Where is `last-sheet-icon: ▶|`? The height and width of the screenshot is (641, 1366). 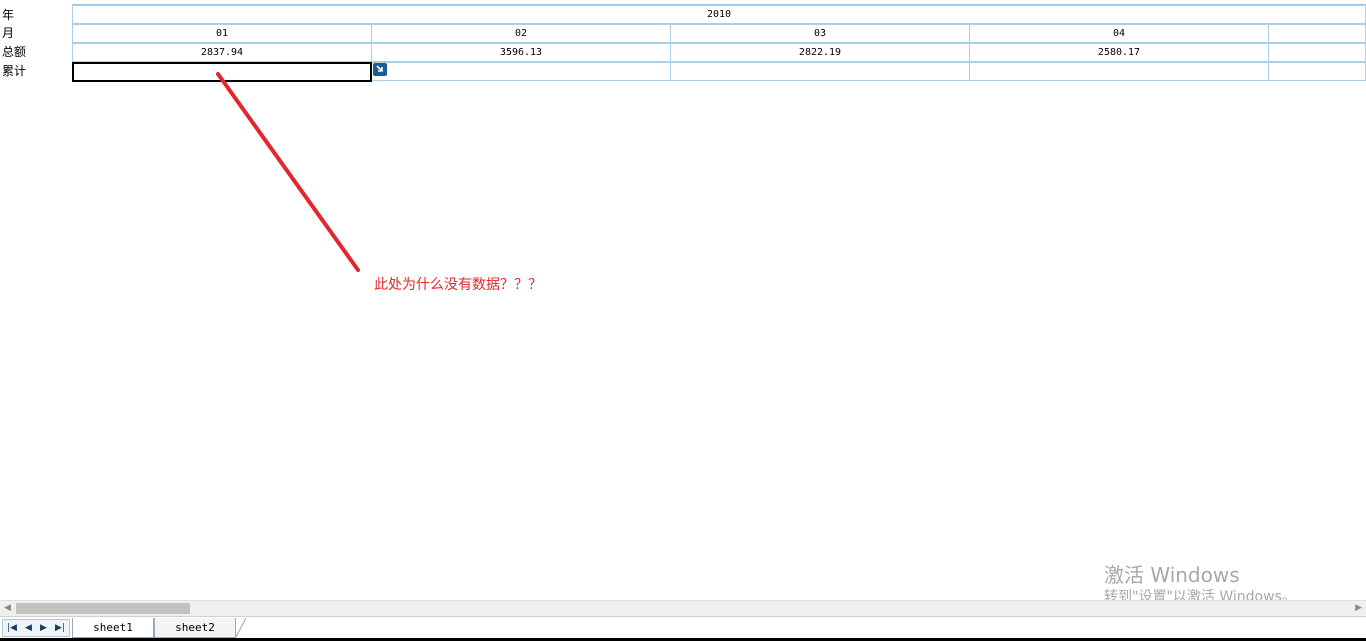
last-sheet-icon: ▶| is located at coordinates (60, 628).